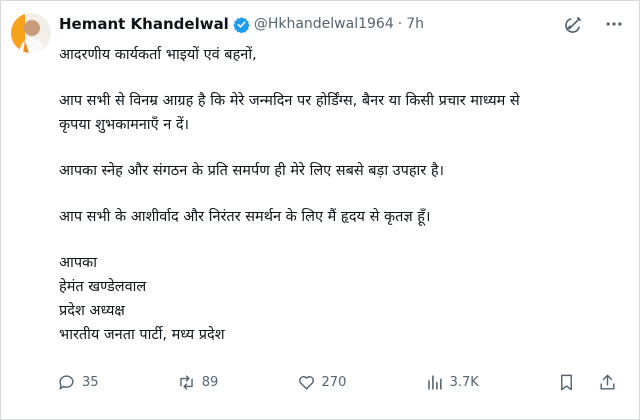 The height and width of the screenshot is (420, 640). What do you see at coordinates (334, 382) in the screenshot?
I see `like-count: 270` at bounding box center [334, 382].